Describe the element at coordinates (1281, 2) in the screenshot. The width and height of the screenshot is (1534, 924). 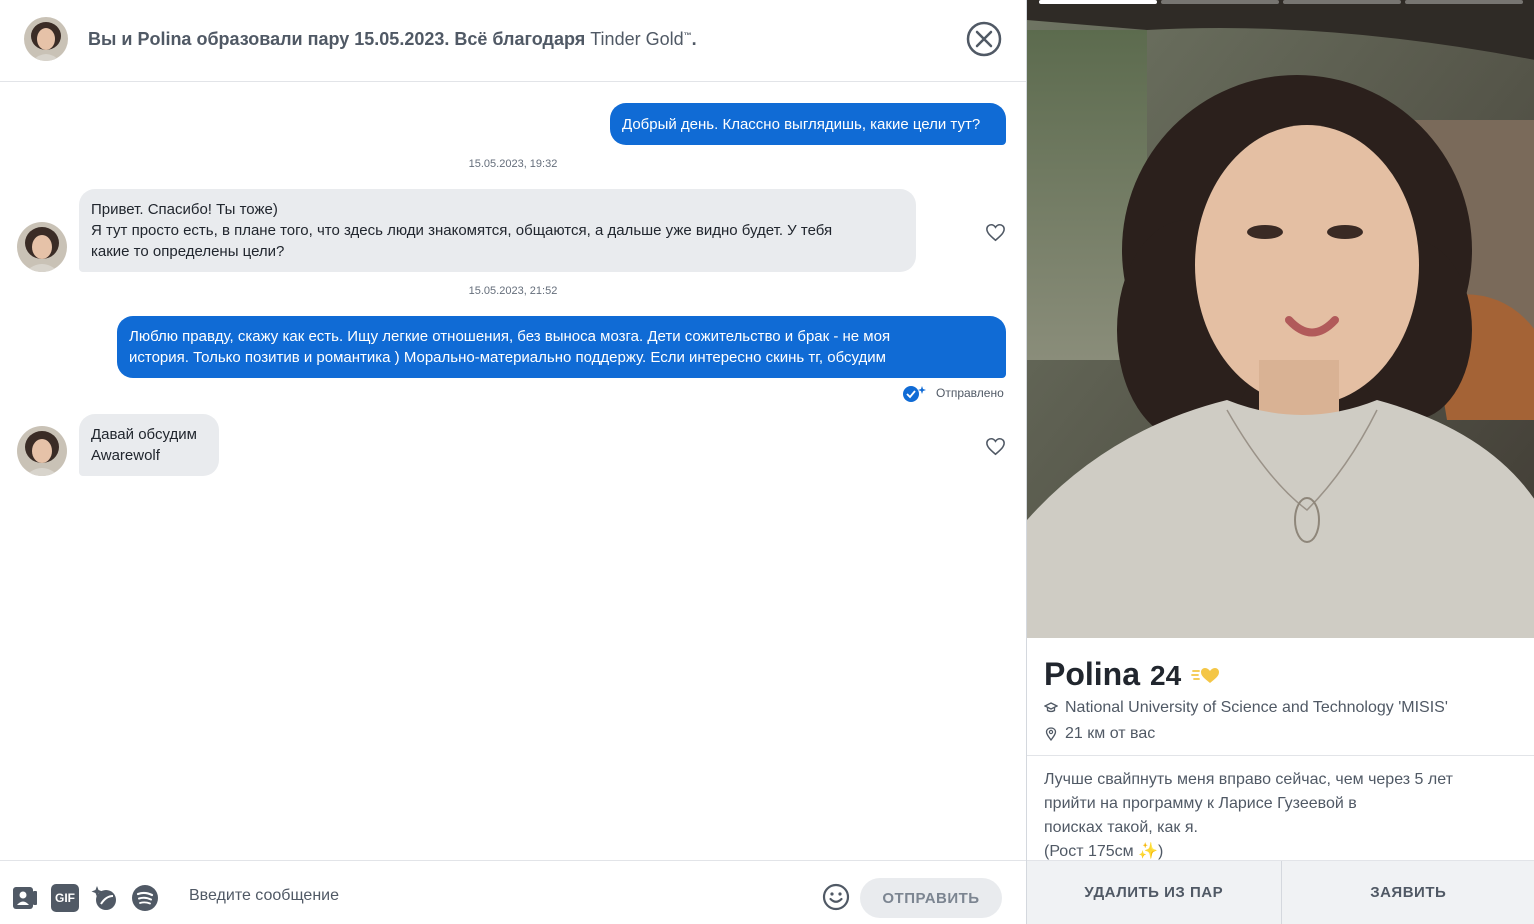
I see `photo-indicator` at that location.